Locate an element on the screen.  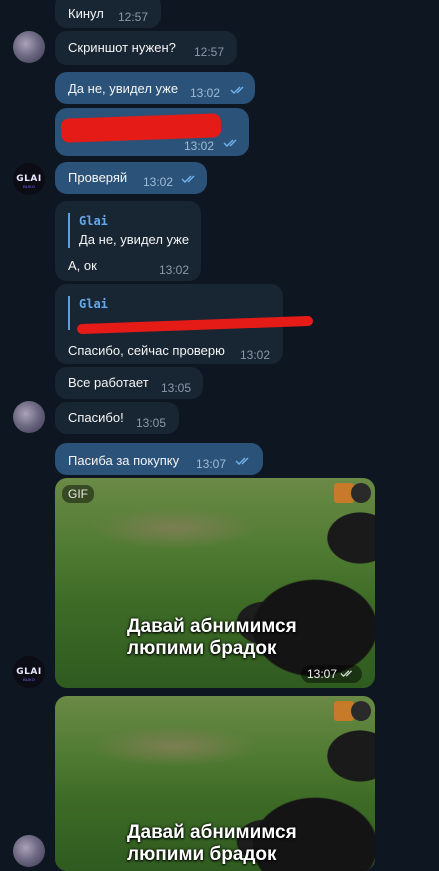
message-bubble: Glai Да не, увидел уже А, ок 13:02 is located at coordinates (128, 241).